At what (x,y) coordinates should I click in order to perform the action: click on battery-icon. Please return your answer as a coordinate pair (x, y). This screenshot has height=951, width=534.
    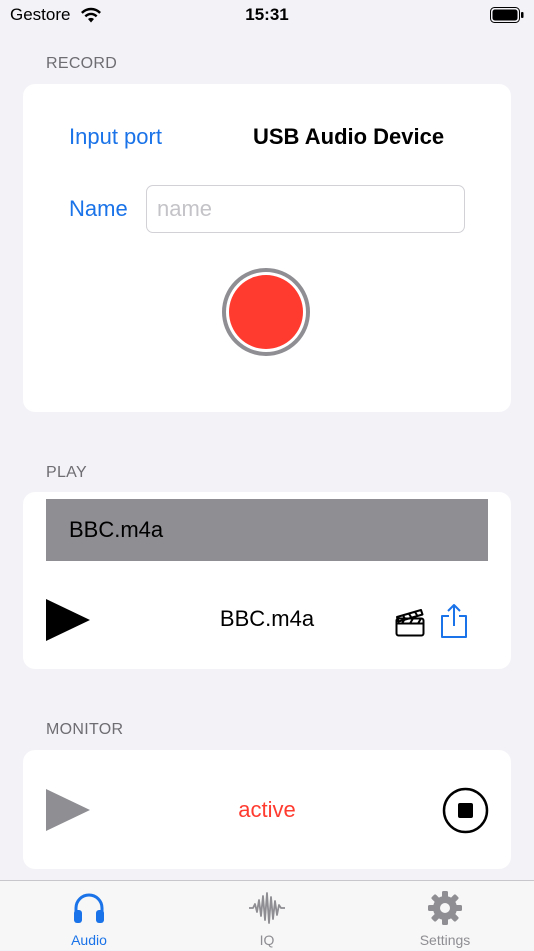
    Looking at the image, I should click on (507, 15).